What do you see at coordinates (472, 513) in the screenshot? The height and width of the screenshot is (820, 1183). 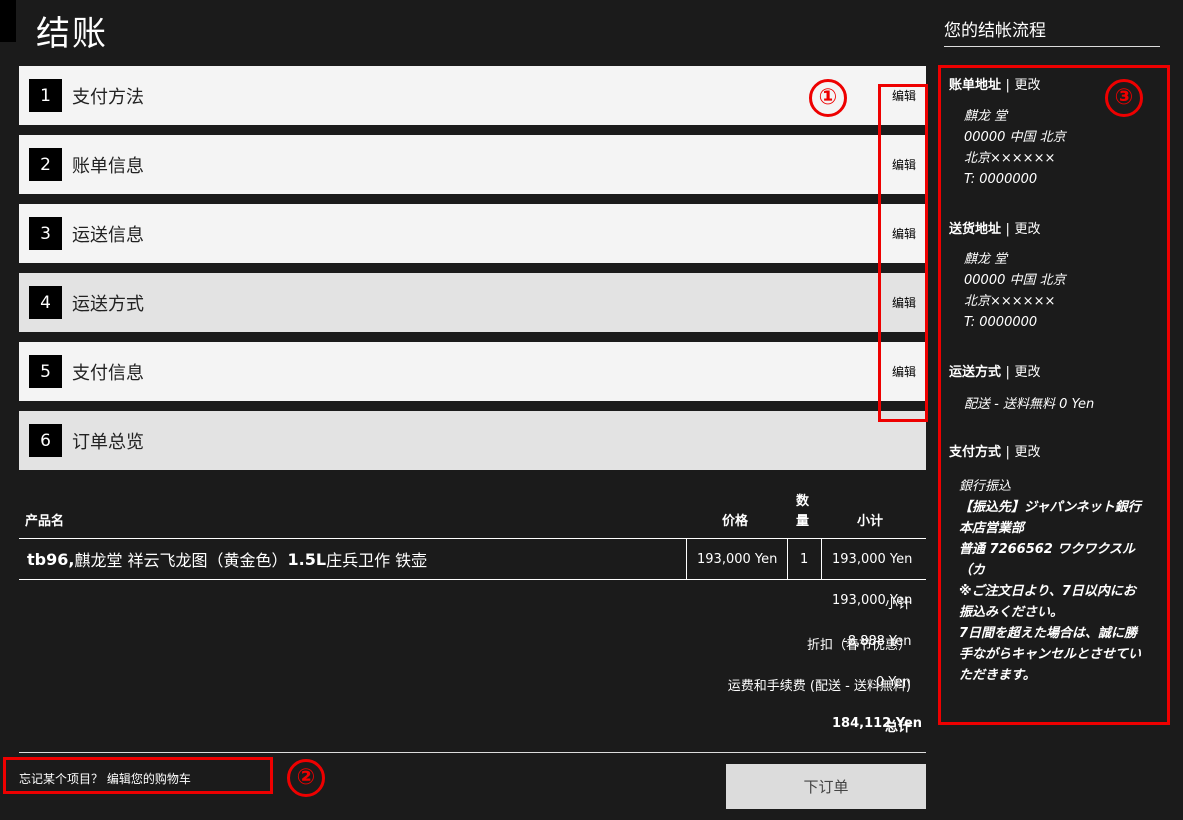 I see `order-table-header: 产品名 价格 数 量 小计` at bounding box center [472, 513].